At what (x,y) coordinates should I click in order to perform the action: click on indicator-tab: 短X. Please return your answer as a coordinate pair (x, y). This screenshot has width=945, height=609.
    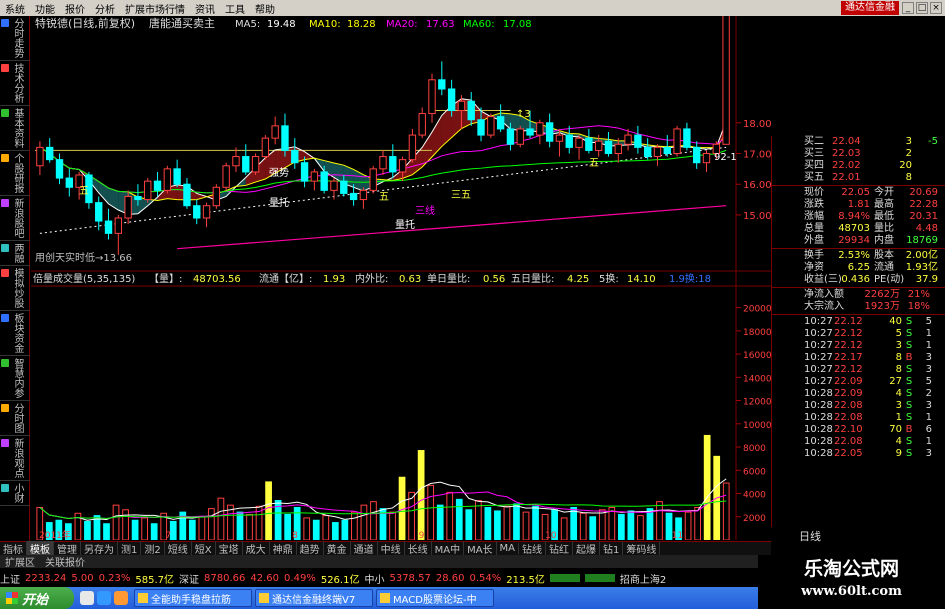
    Looking at the image, I should click on (204, 548).